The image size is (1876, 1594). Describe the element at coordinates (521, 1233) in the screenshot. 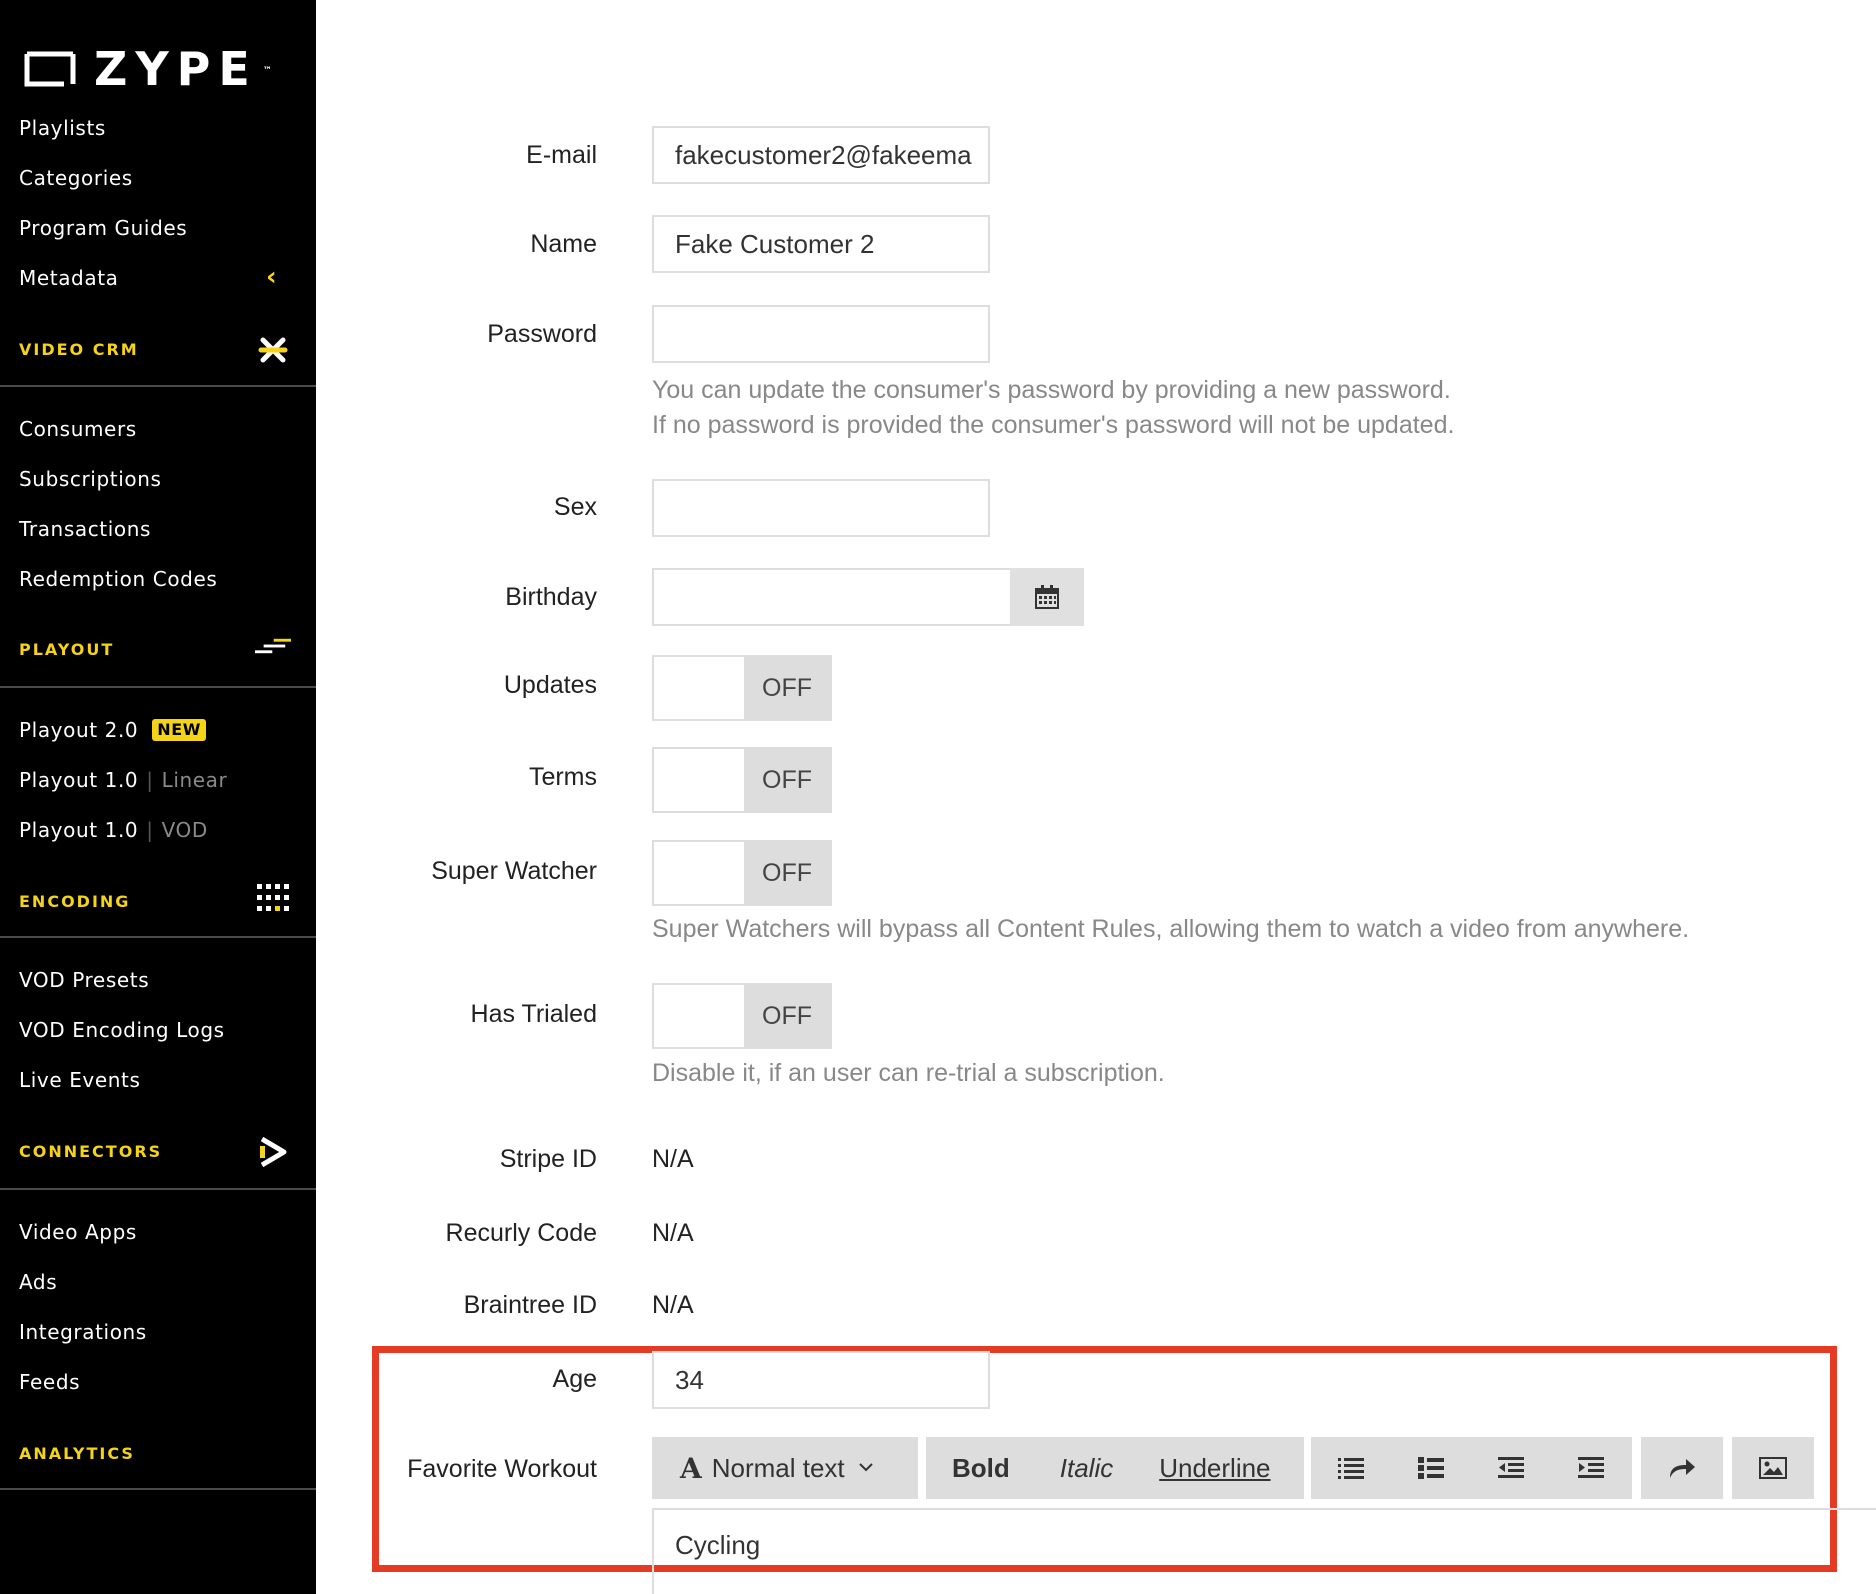

I see `recurly-code-label: Recurly Code` at that location.